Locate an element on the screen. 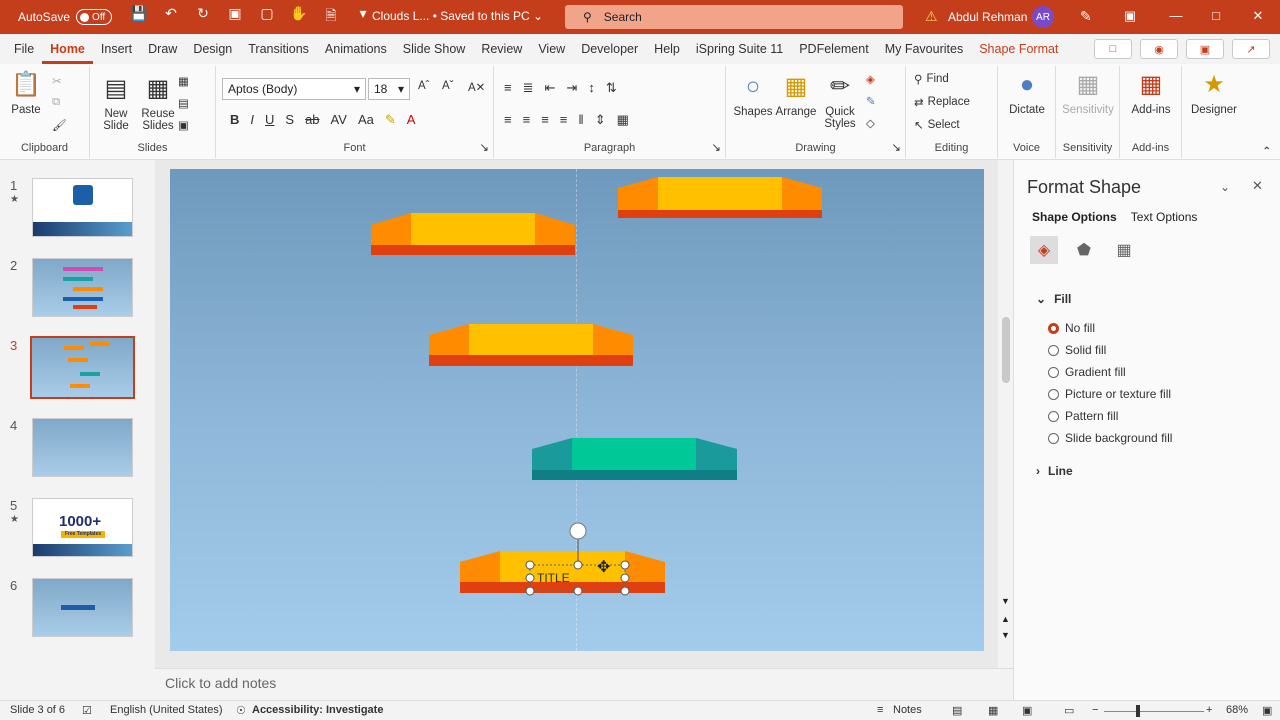  tab-home: Home is located at coordinates (67, 49).